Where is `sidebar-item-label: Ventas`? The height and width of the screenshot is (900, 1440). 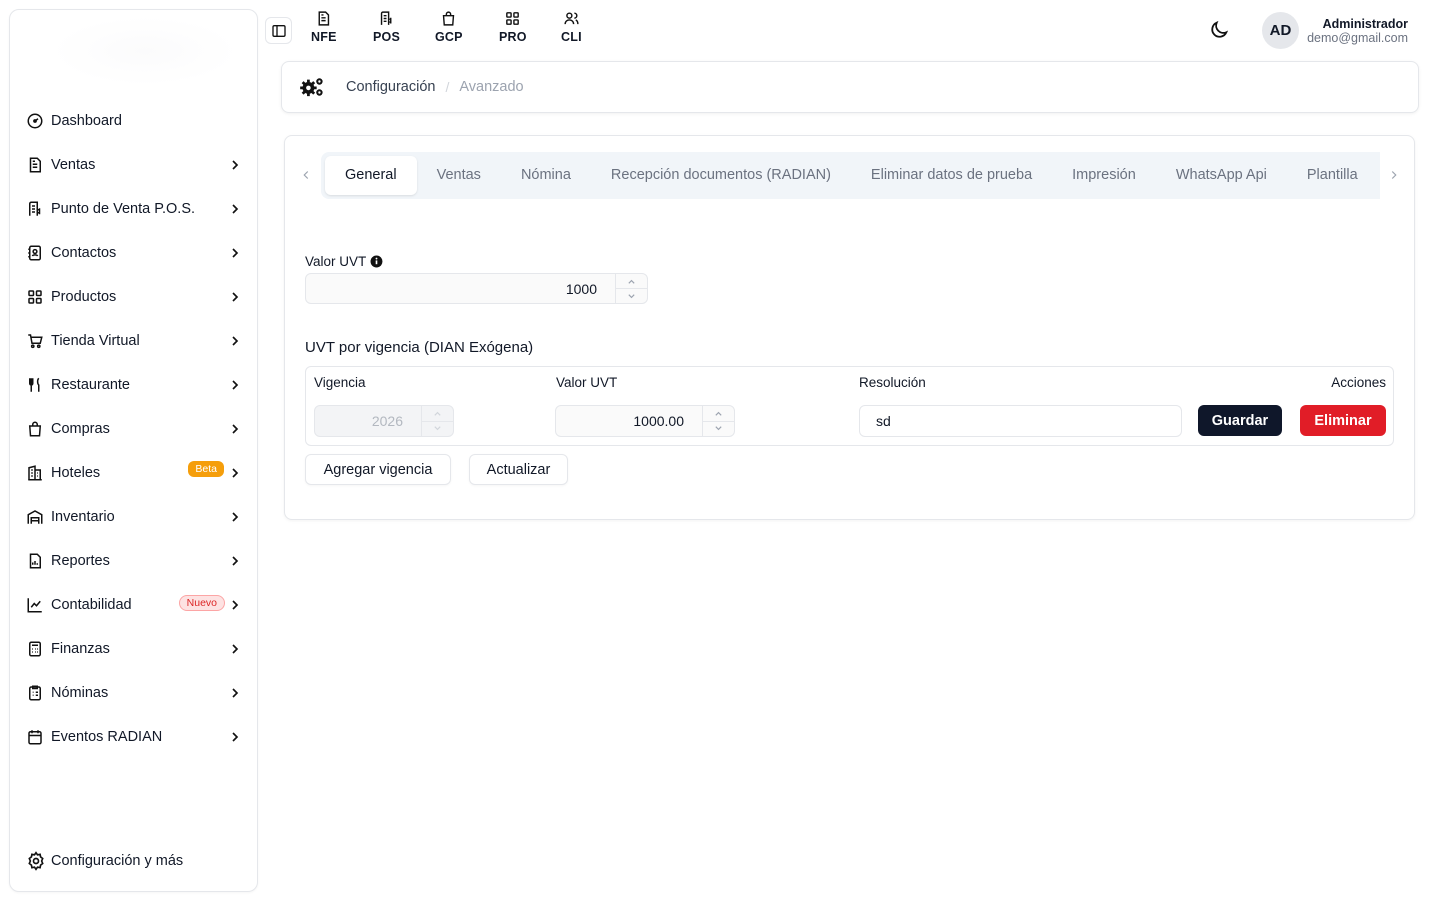 sidebar-item-label: Ventas is located at coordinates (73, 165).